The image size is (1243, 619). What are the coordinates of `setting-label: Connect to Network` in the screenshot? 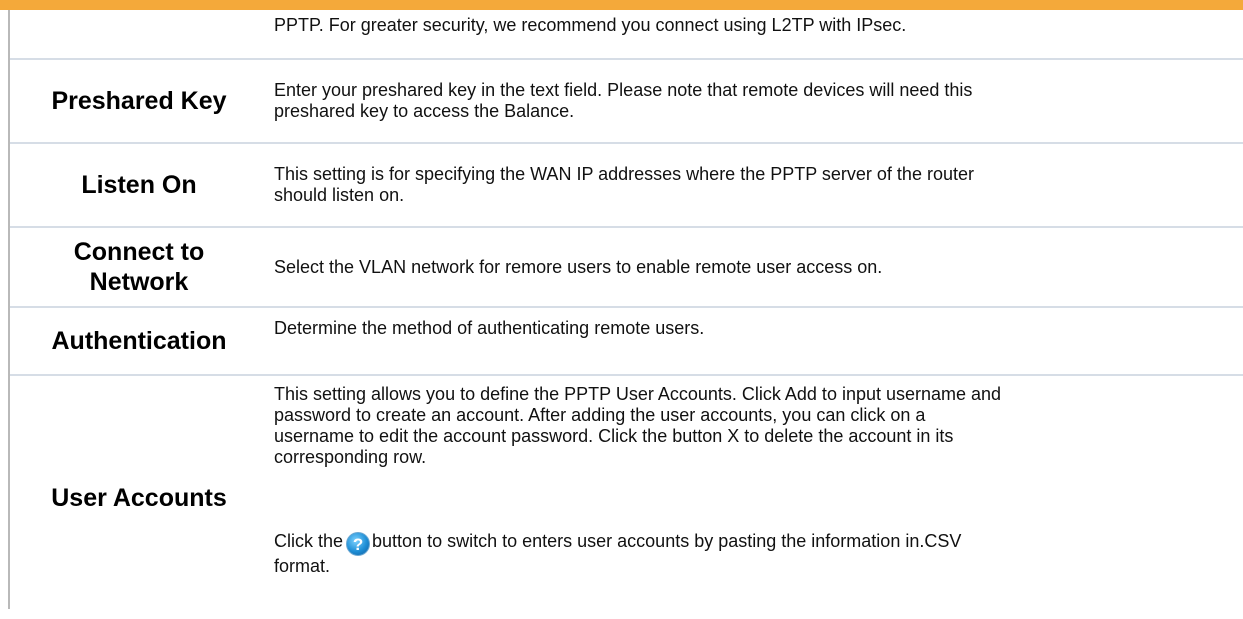 It's located at (139, 267).